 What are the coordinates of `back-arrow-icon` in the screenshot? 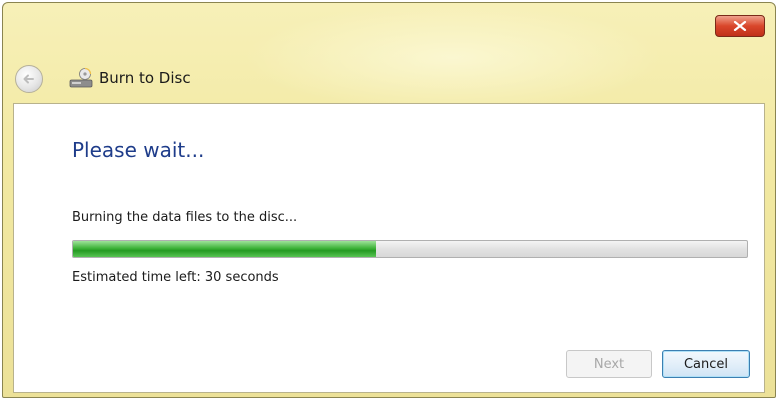 It's located at (28, 79).